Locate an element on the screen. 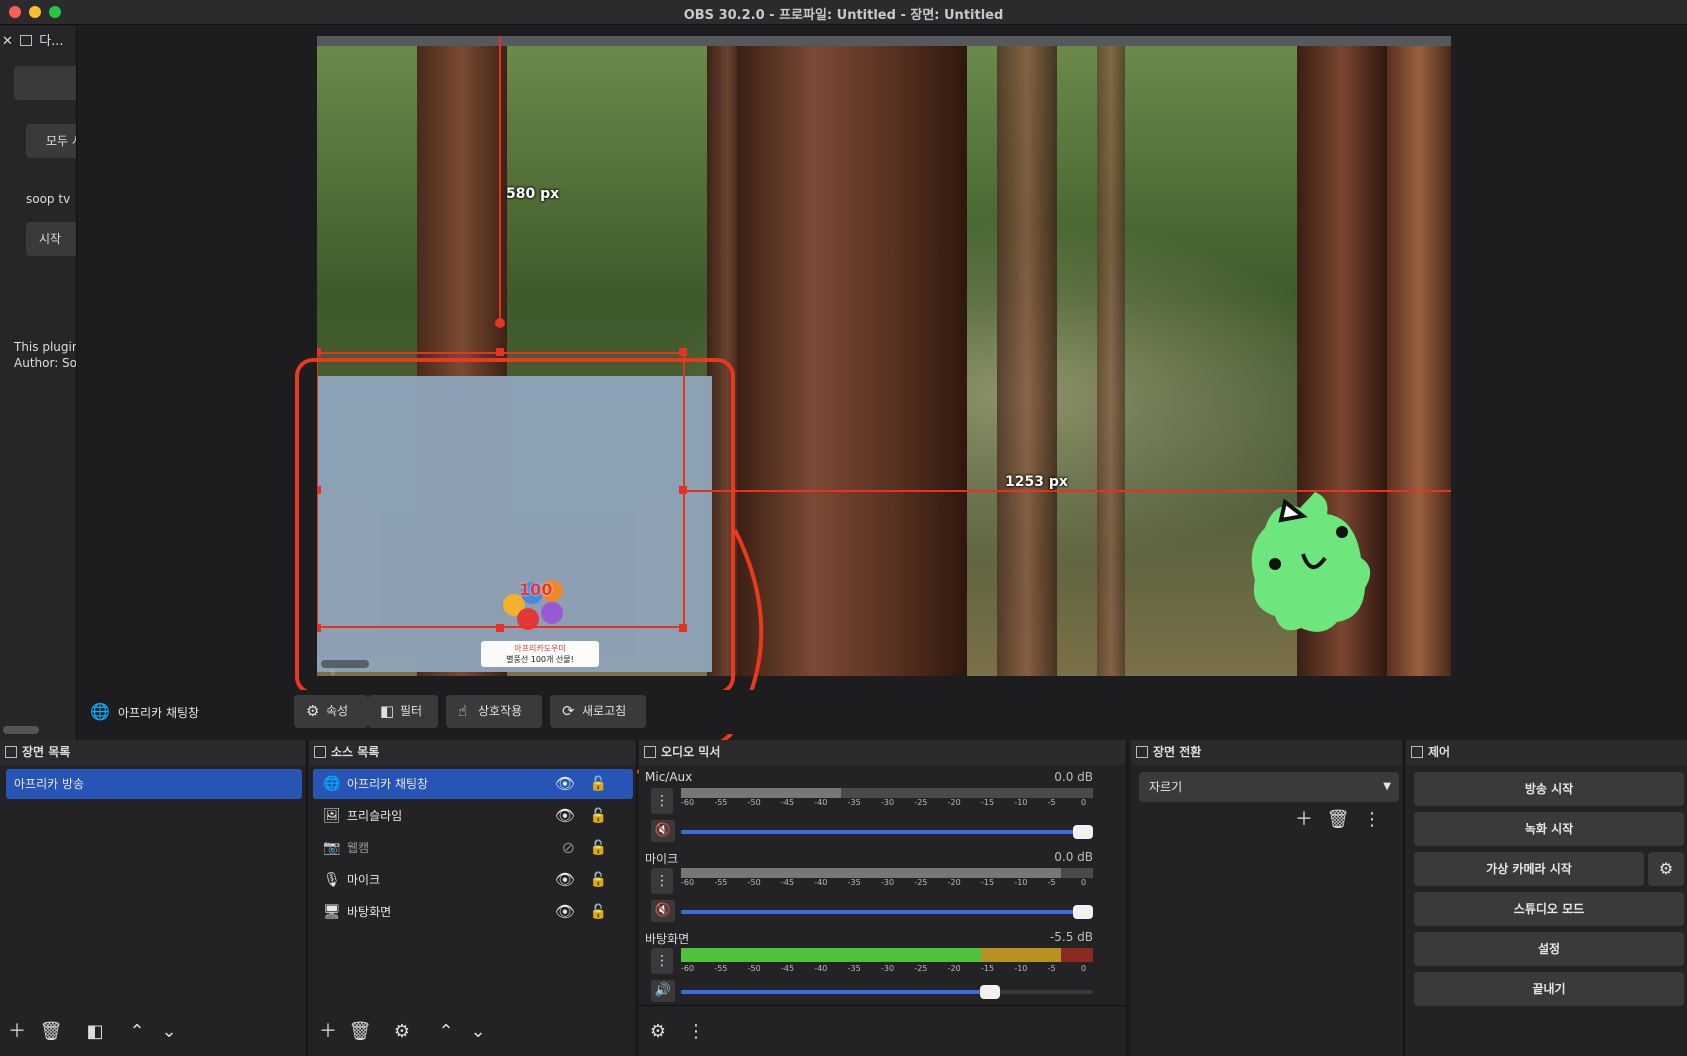 The width and height of the screenshot is (1687, 1056). virtual-camera-settings-button: ⚙ is located at coordinates (1666, 869).